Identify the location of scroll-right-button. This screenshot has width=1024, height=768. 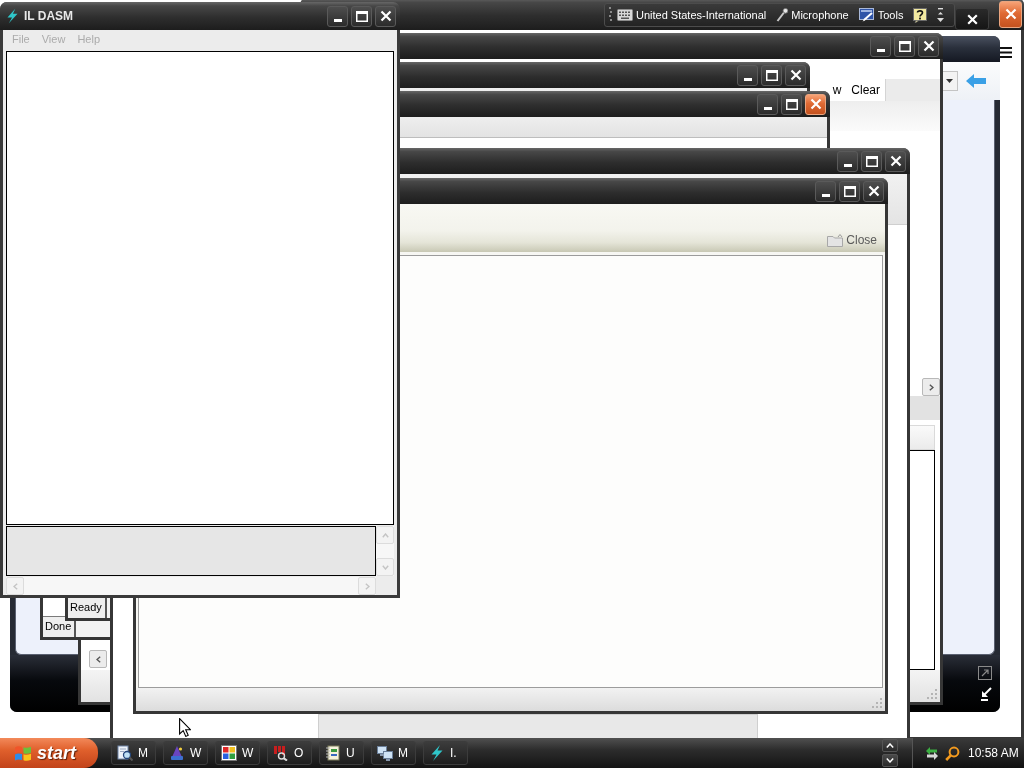
(931, 387).